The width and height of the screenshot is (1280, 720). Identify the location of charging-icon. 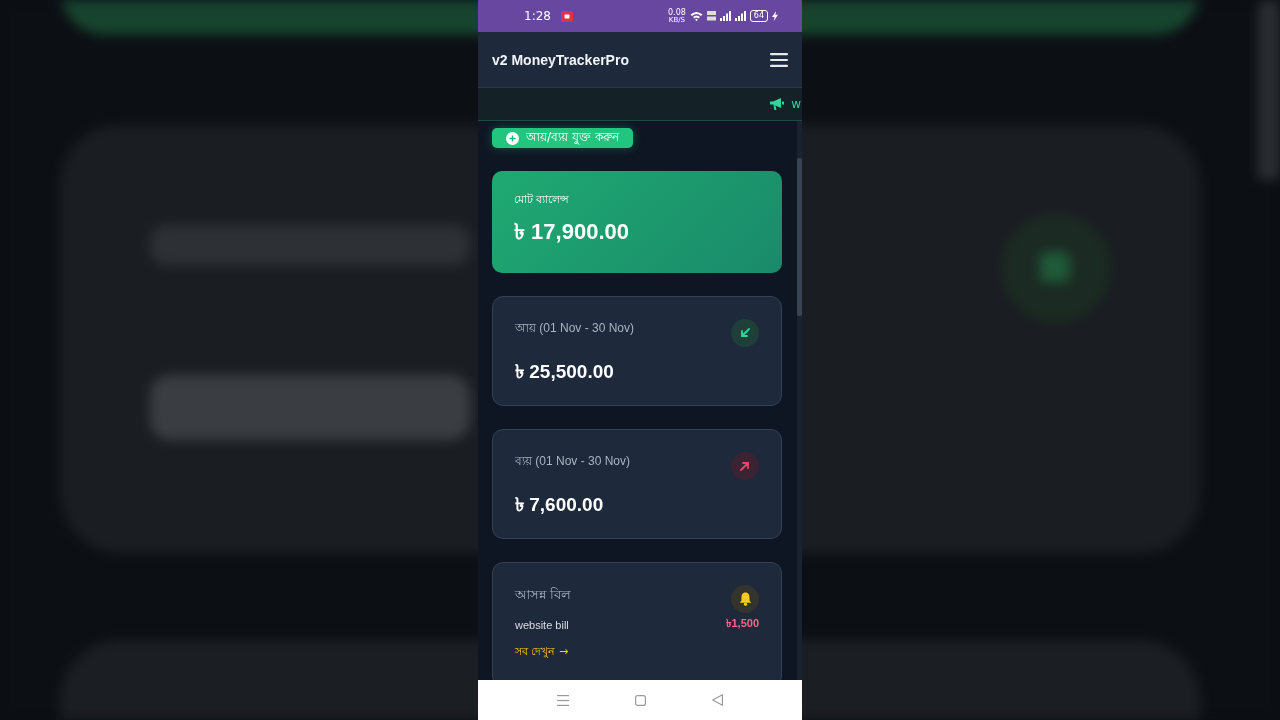
(775, 16).